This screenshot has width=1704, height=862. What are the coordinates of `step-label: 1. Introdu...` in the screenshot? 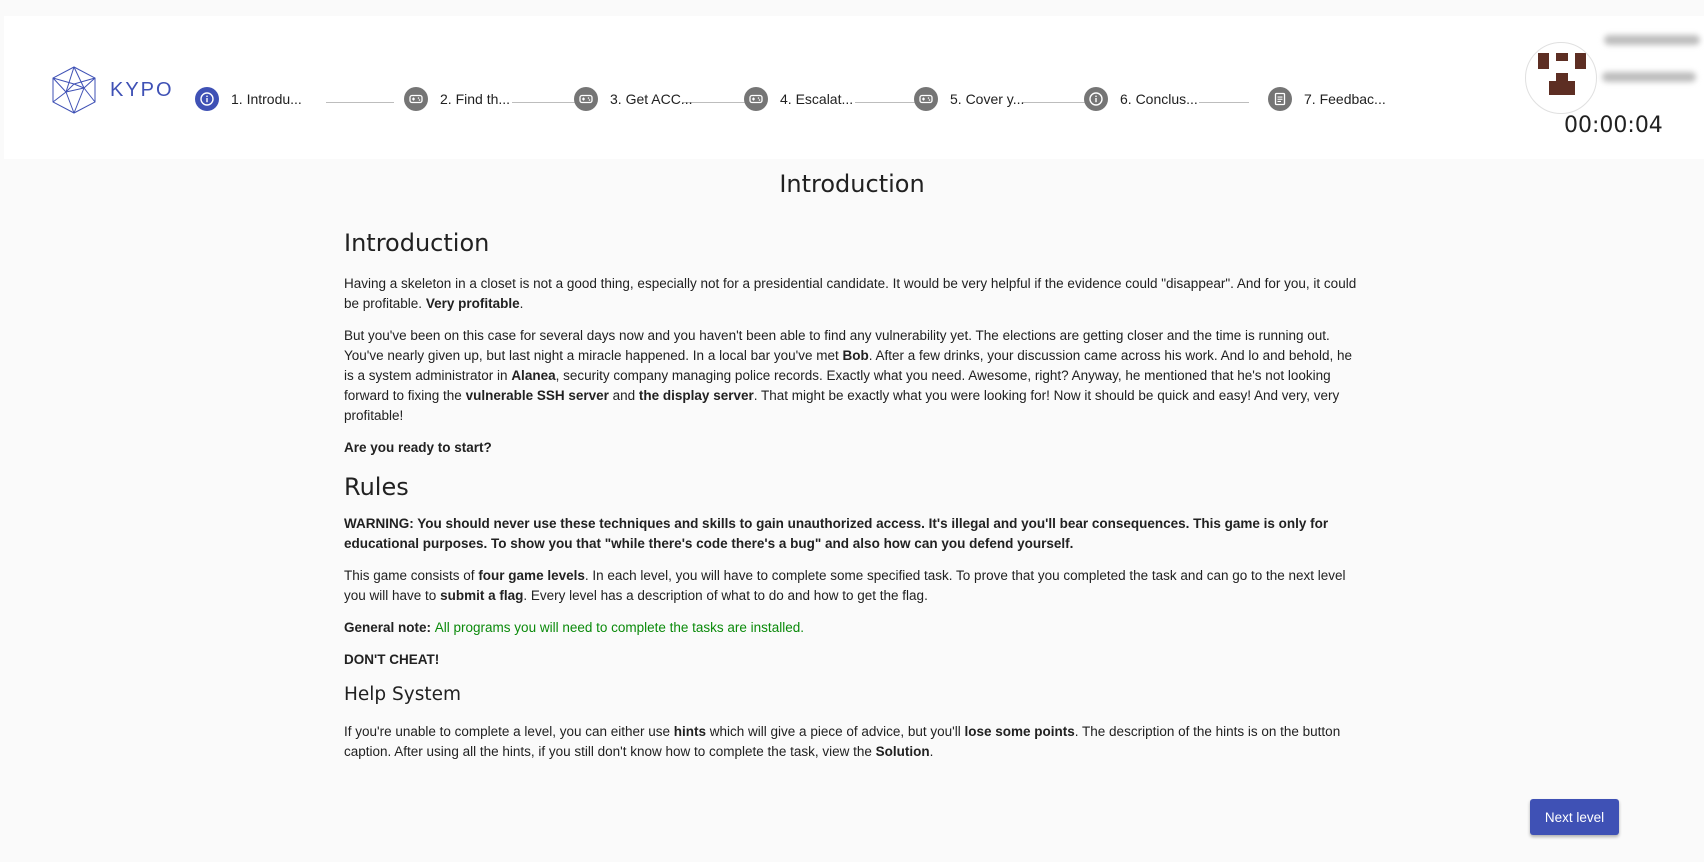 It's located at (266, 99).